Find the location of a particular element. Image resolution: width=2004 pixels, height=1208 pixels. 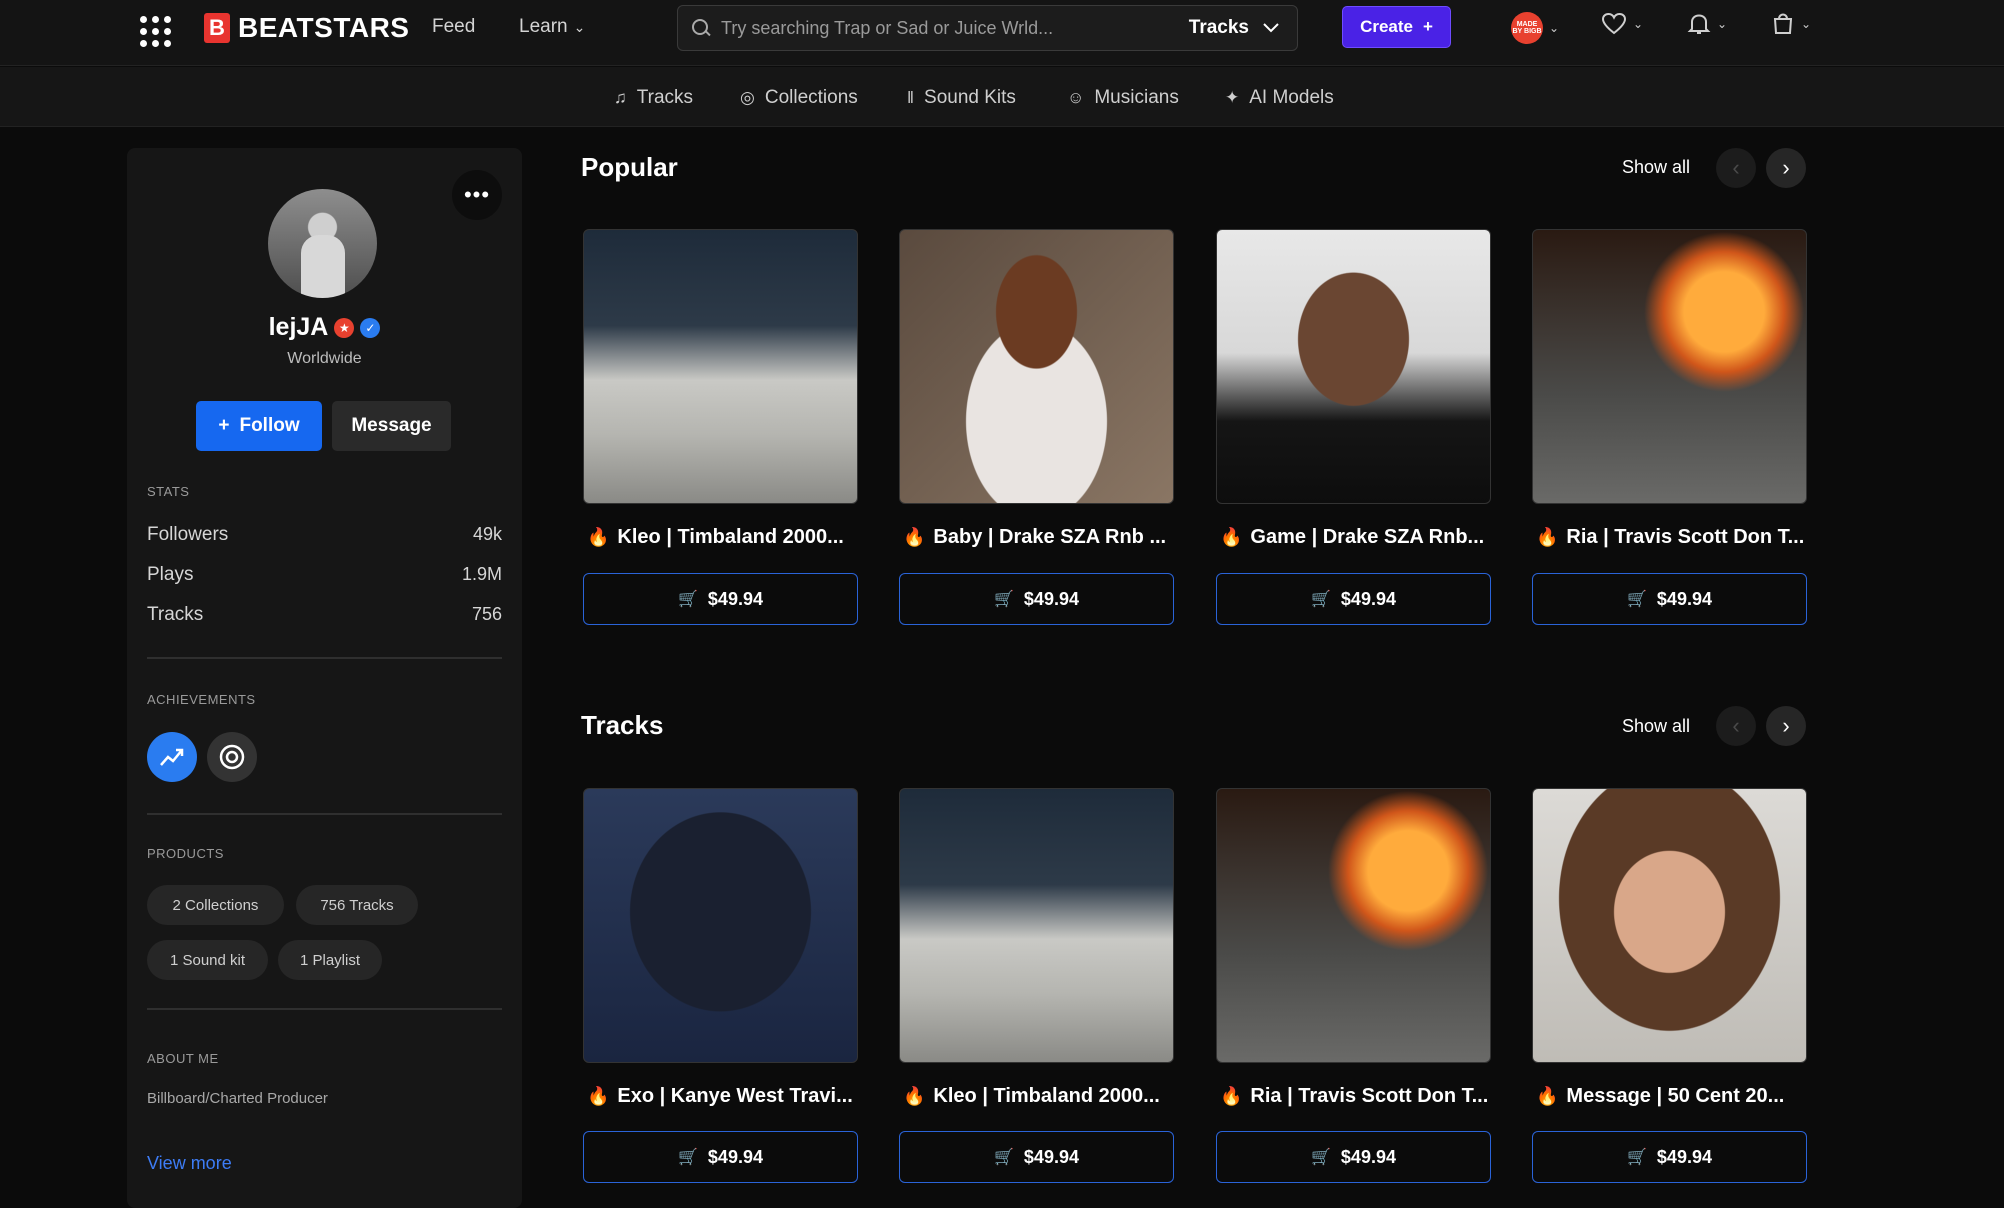

view-more-link: View more is located at coordinates (189, 1163).